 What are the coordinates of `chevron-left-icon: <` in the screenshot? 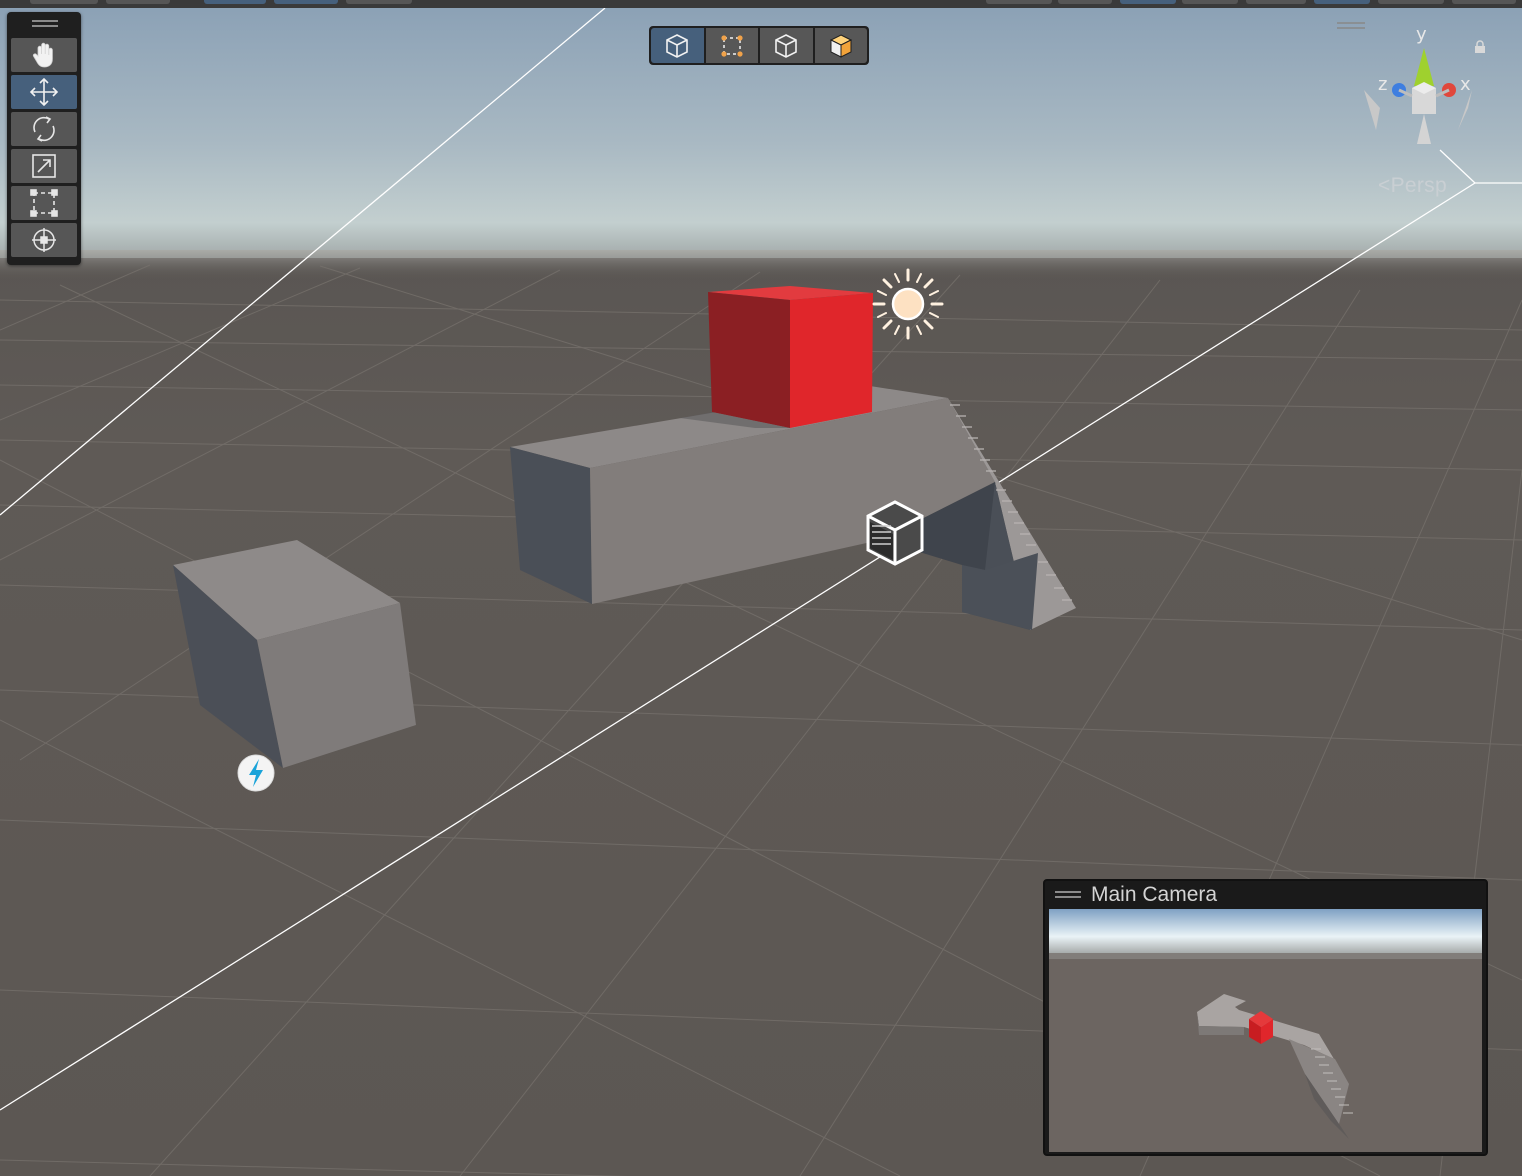 It's located at (1384, 185).